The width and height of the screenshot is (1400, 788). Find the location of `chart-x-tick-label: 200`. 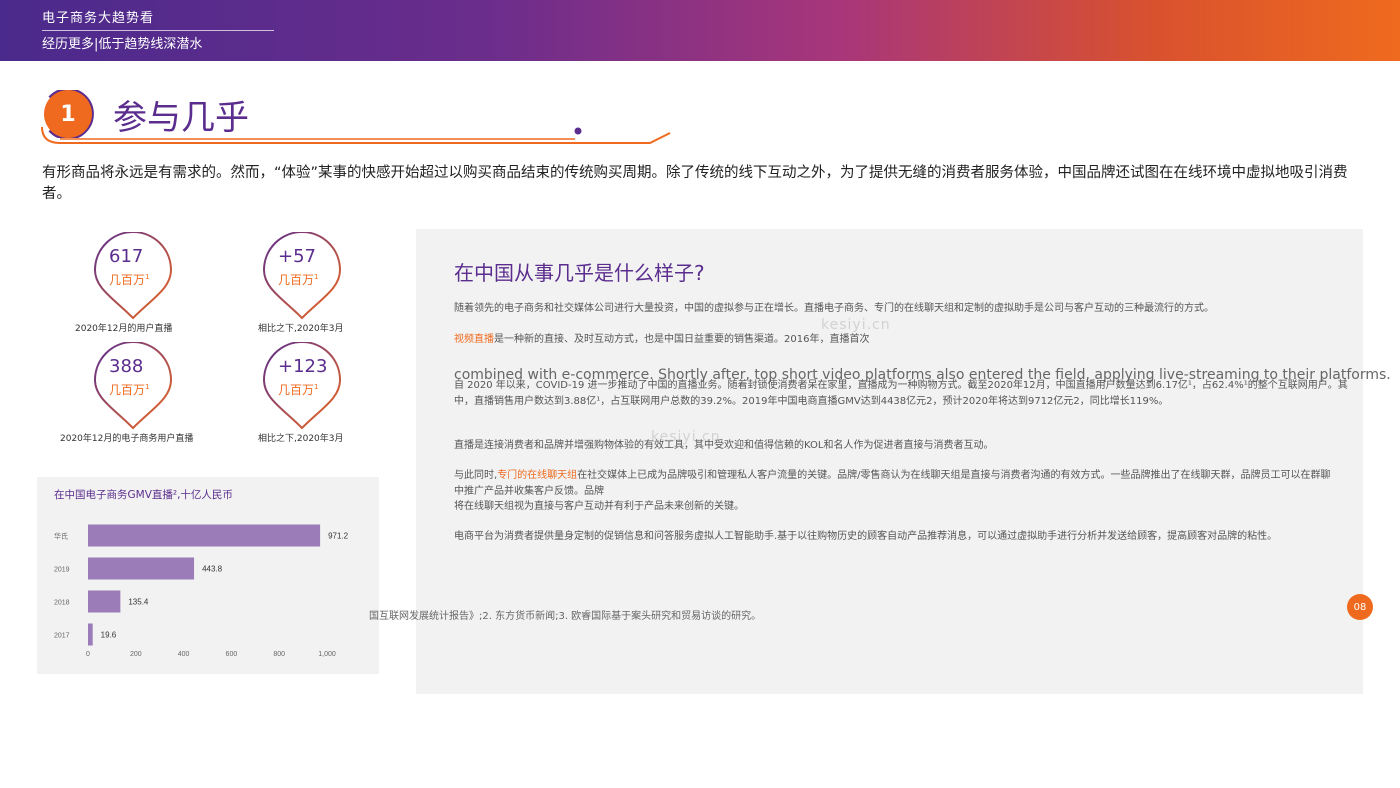

chart-x-tick-label: 200 is located at coordinates (136, 654).